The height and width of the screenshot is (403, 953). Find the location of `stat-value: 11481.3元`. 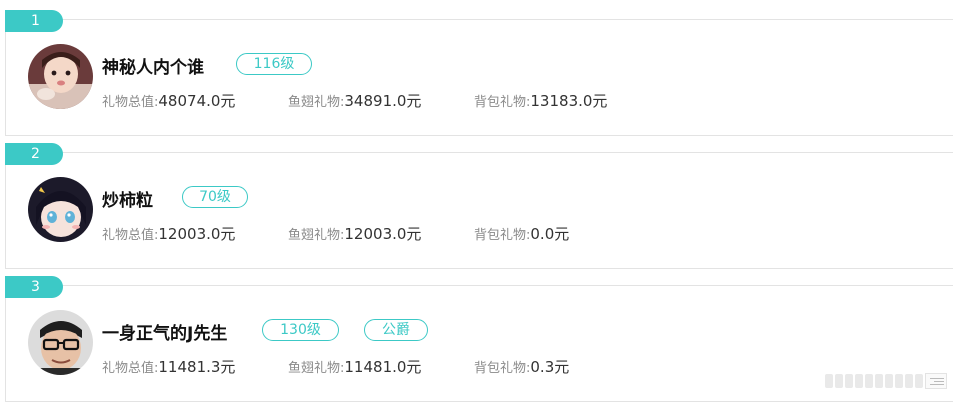

stat-value: 11481.3元 is located at coordinates (197, 367).